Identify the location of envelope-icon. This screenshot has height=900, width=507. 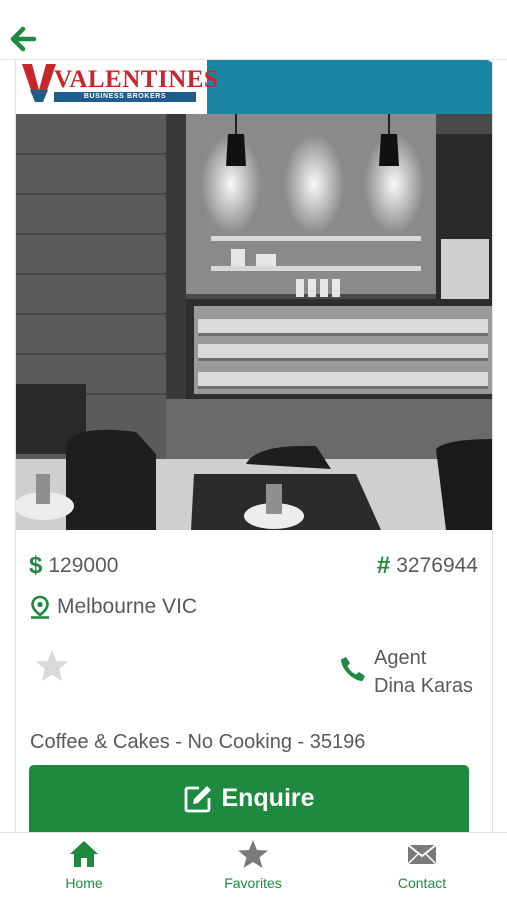
(422, 854).